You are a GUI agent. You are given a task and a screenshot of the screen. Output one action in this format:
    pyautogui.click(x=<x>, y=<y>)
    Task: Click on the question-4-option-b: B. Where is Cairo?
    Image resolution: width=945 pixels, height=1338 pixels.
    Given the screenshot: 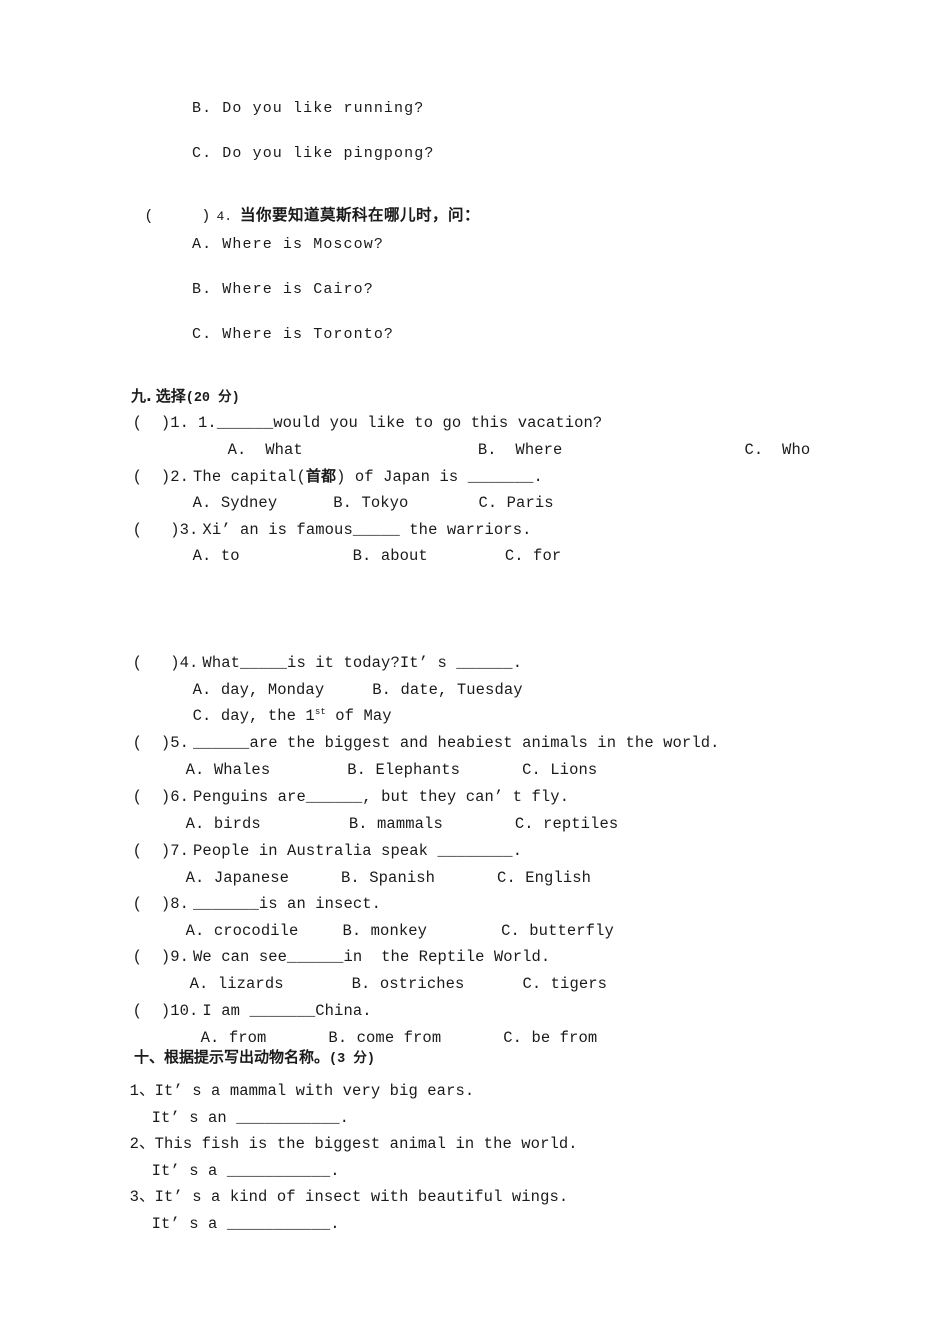 What is the action you would take?
    pyautogui.click(x=283, y=289)
    